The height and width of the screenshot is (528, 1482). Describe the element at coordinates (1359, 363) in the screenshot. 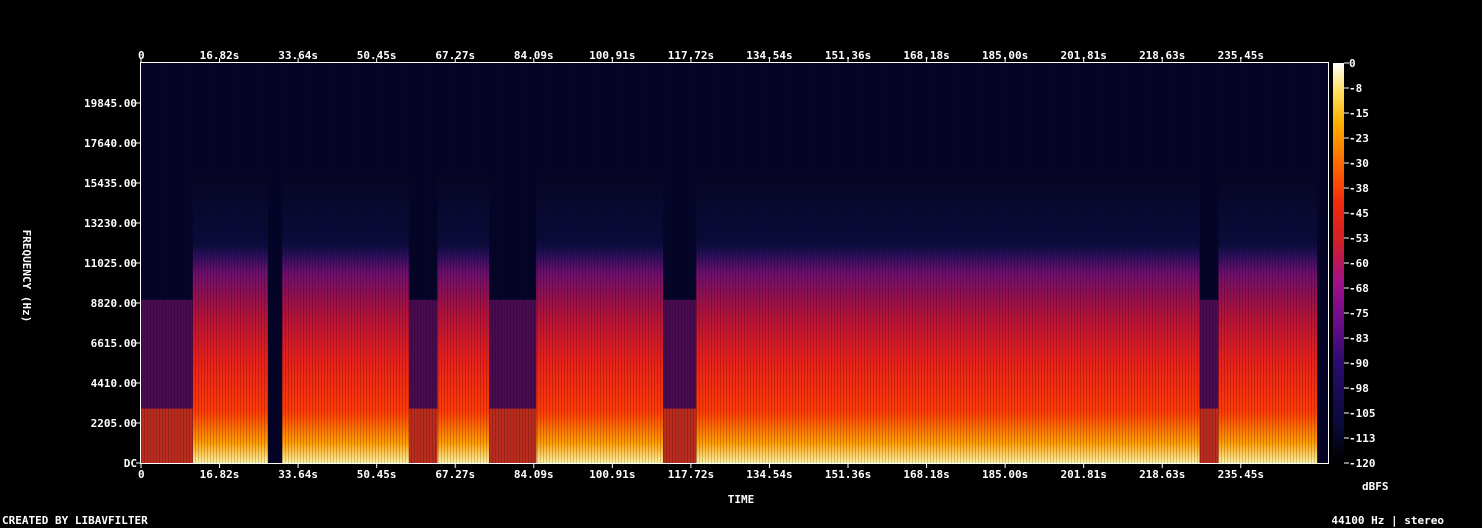

I see `colorbar-tick-label: -90` at that location.